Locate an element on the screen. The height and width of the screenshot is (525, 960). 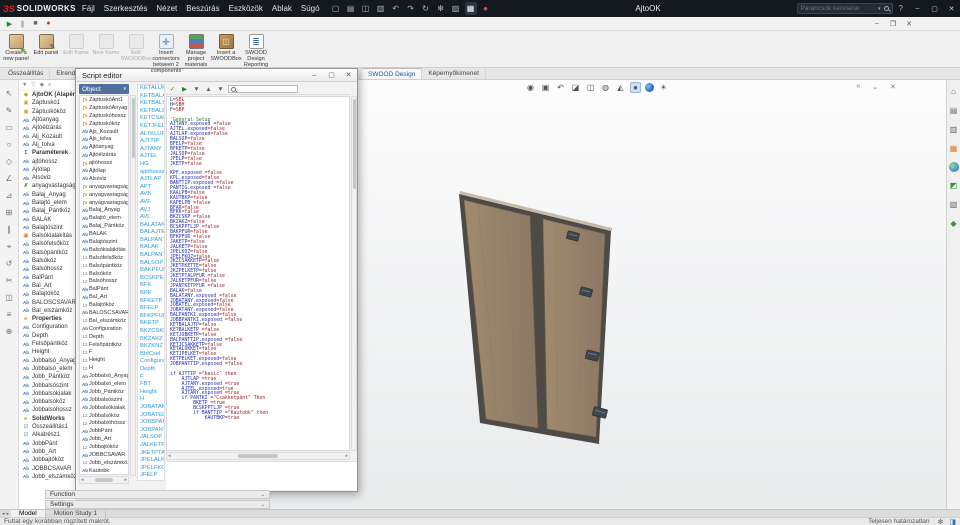
record-icon: ● is located at coordinates (486, 8).